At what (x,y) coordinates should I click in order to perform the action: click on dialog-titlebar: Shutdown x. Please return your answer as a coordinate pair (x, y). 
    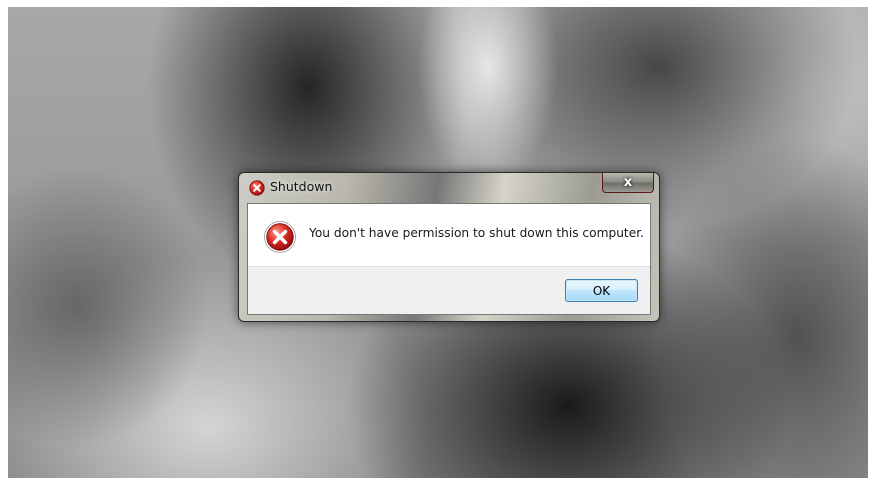
    Looking at the image, I should click on (449, 187).